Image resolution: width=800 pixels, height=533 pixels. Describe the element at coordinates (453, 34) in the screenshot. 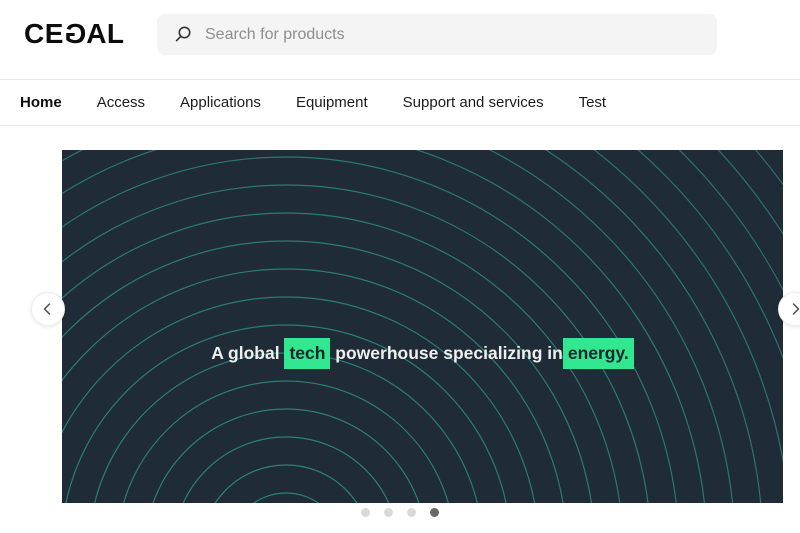

I see `search-input` at that location.